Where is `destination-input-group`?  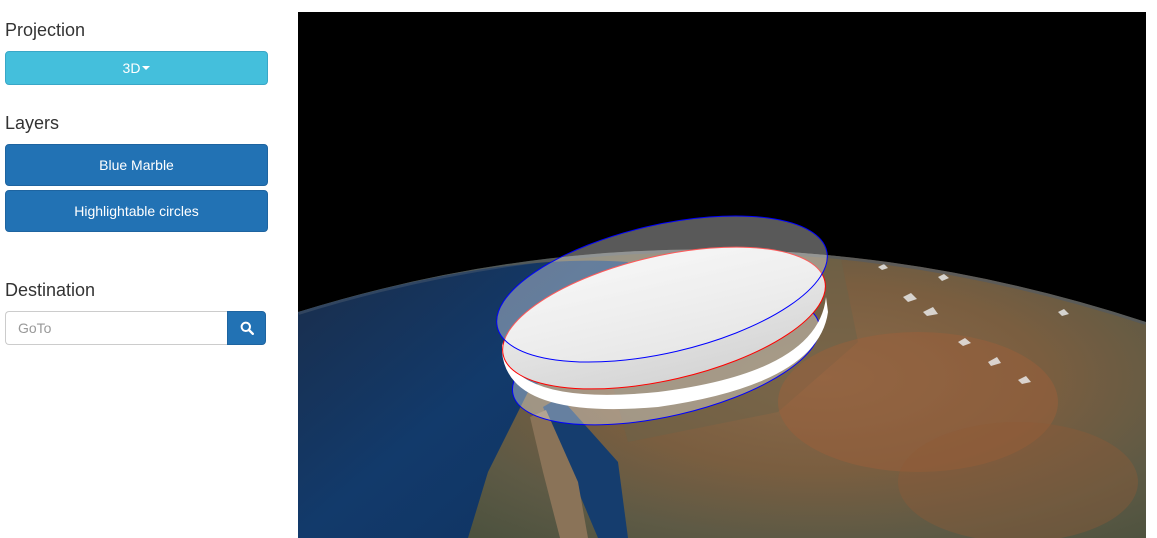 destination-input-group is located at coordinates (135, 328).